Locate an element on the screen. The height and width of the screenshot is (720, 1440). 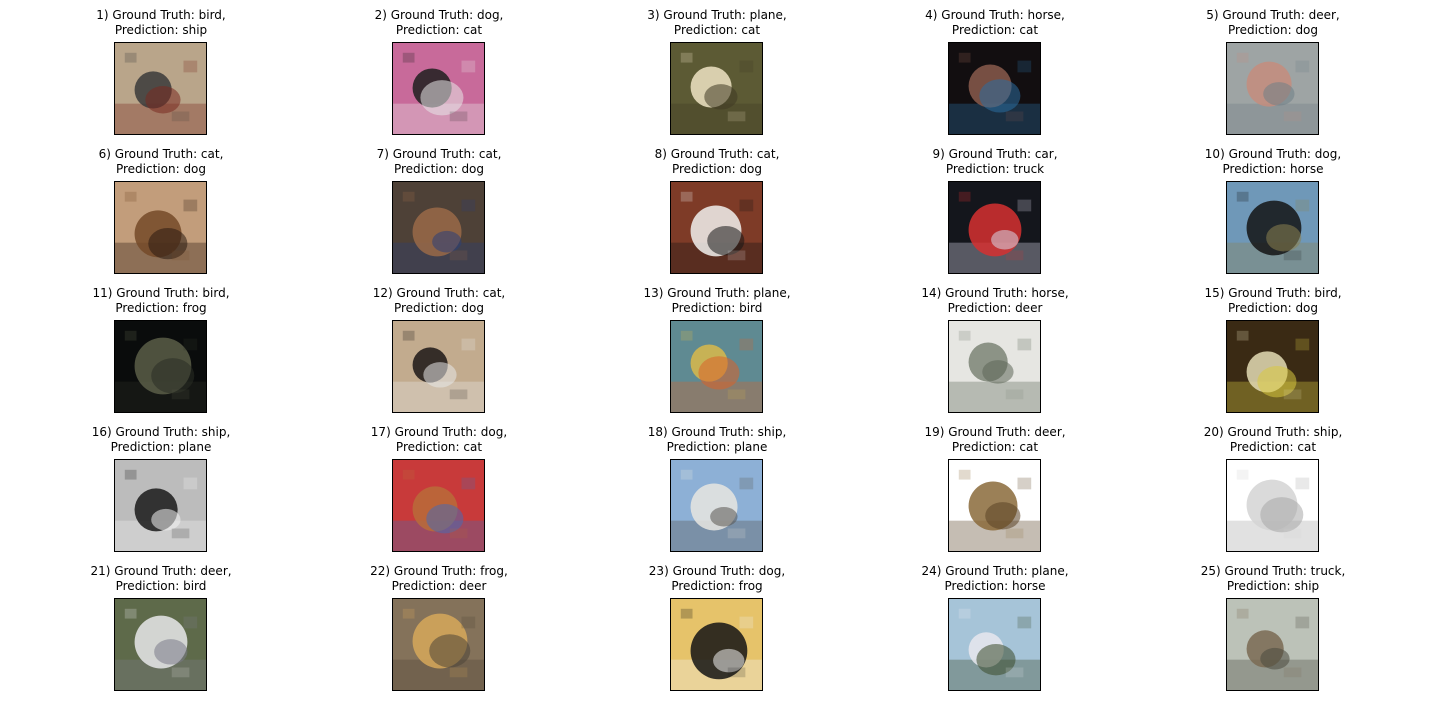
ground-truth-label: 7) Ground Truth: cat, is located at coordinates (439, 154).